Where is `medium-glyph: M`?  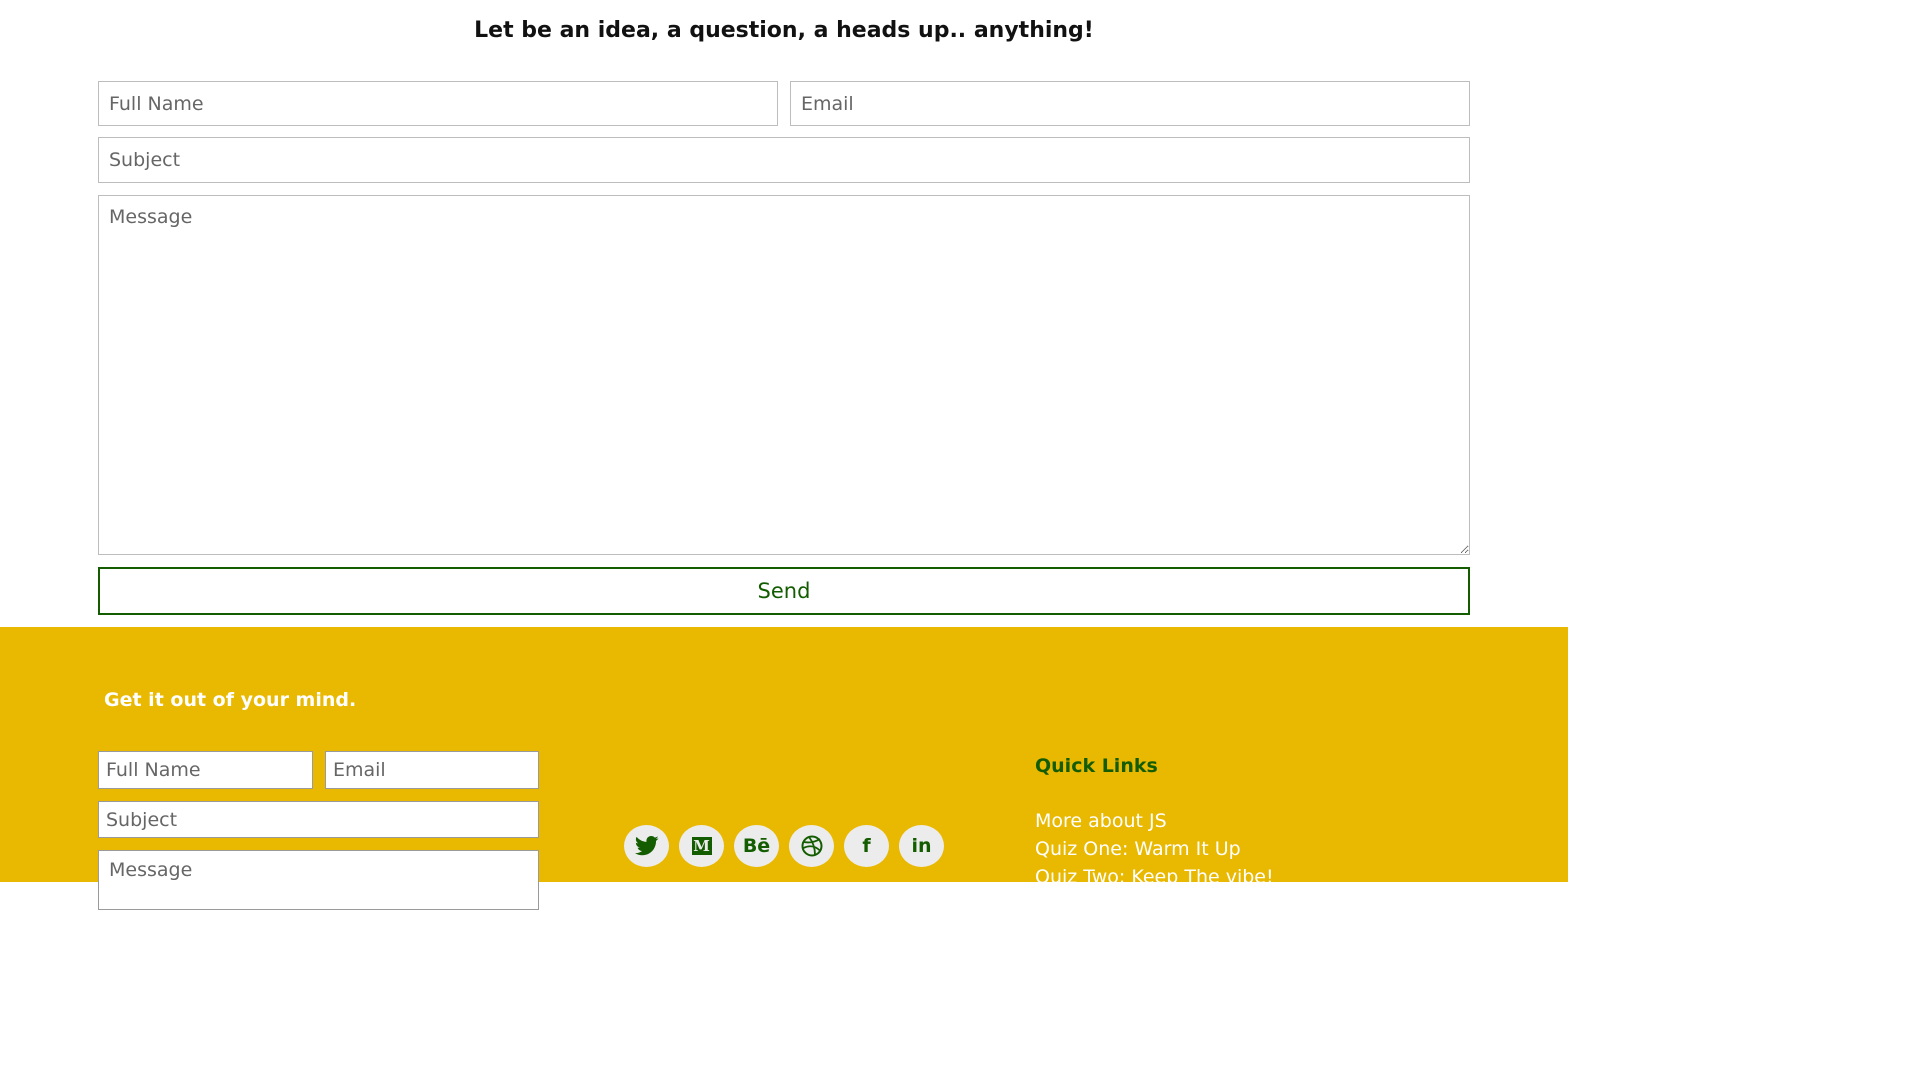
medium-glyph: M is located at coordinates (701, 846).